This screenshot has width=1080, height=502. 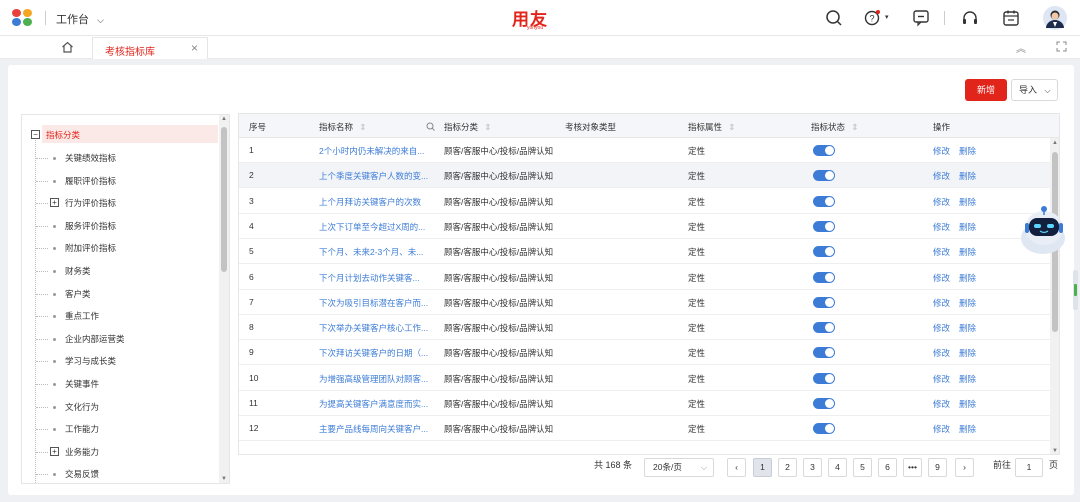 What do you see at coordinates (23, 18) in the screenshot?
I see `app-logo-icon` at bounding box center [23, 18].